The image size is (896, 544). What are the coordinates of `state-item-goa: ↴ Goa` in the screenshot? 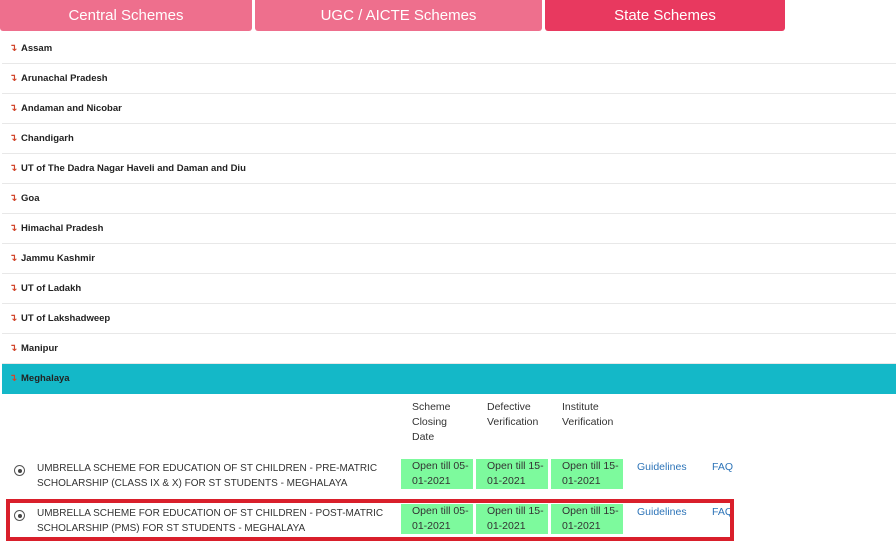 It's located at (449, 199).